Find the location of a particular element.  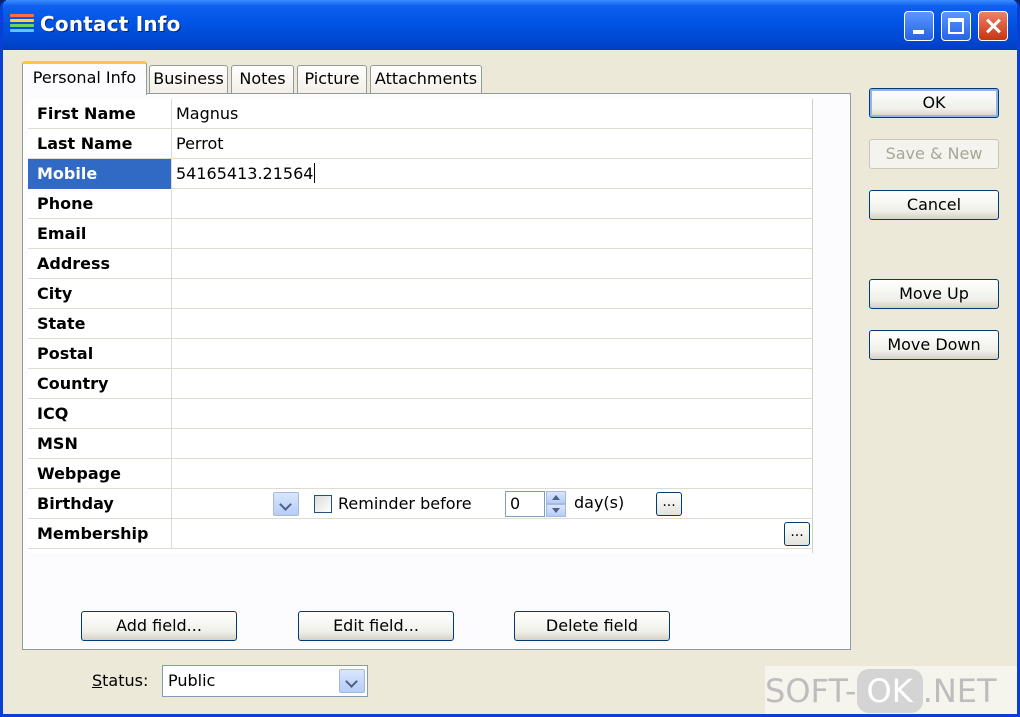

field-label: Email is located at coordinates (100, 234).